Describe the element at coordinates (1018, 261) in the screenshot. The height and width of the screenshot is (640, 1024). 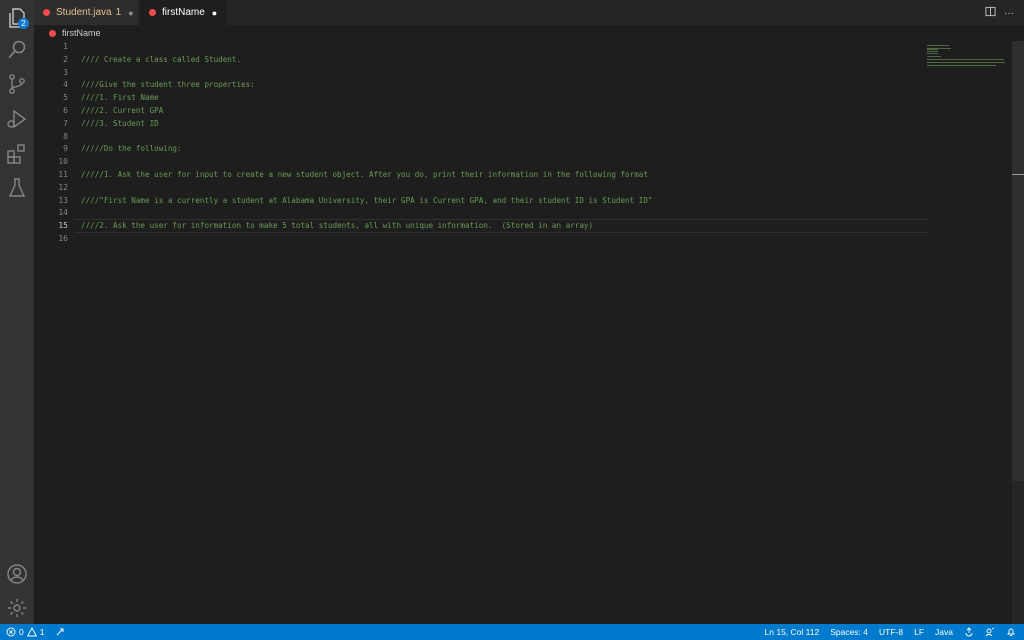
I see `scrollbar-thumb` at that location.